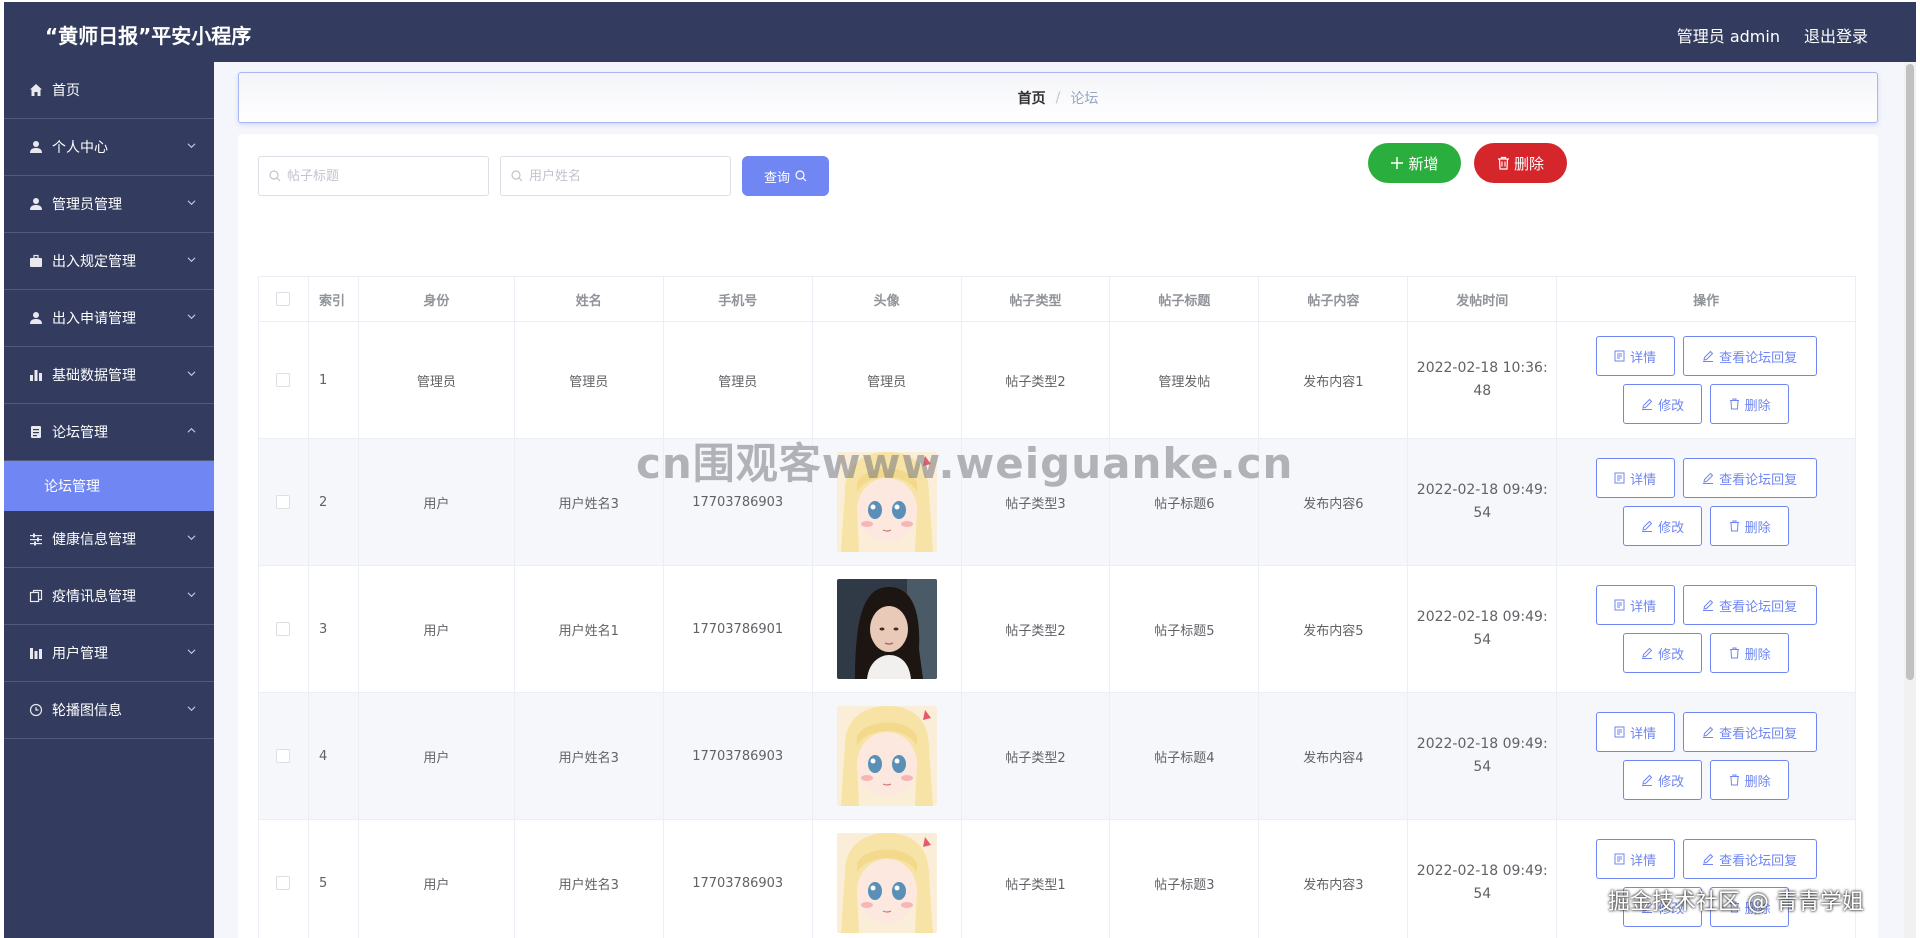 The height and width of the screenshot is (938, 1920). I want to click on cell-post-type: 帖子类型2, so click(1036, 380).